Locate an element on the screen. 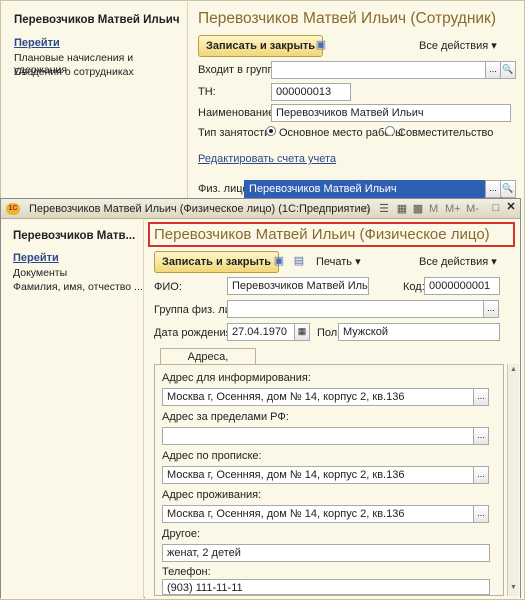 The width and height of the screenshot is (525, 600). addr-info-label: Адрес для информирования: is located at coordinates (236, 378).